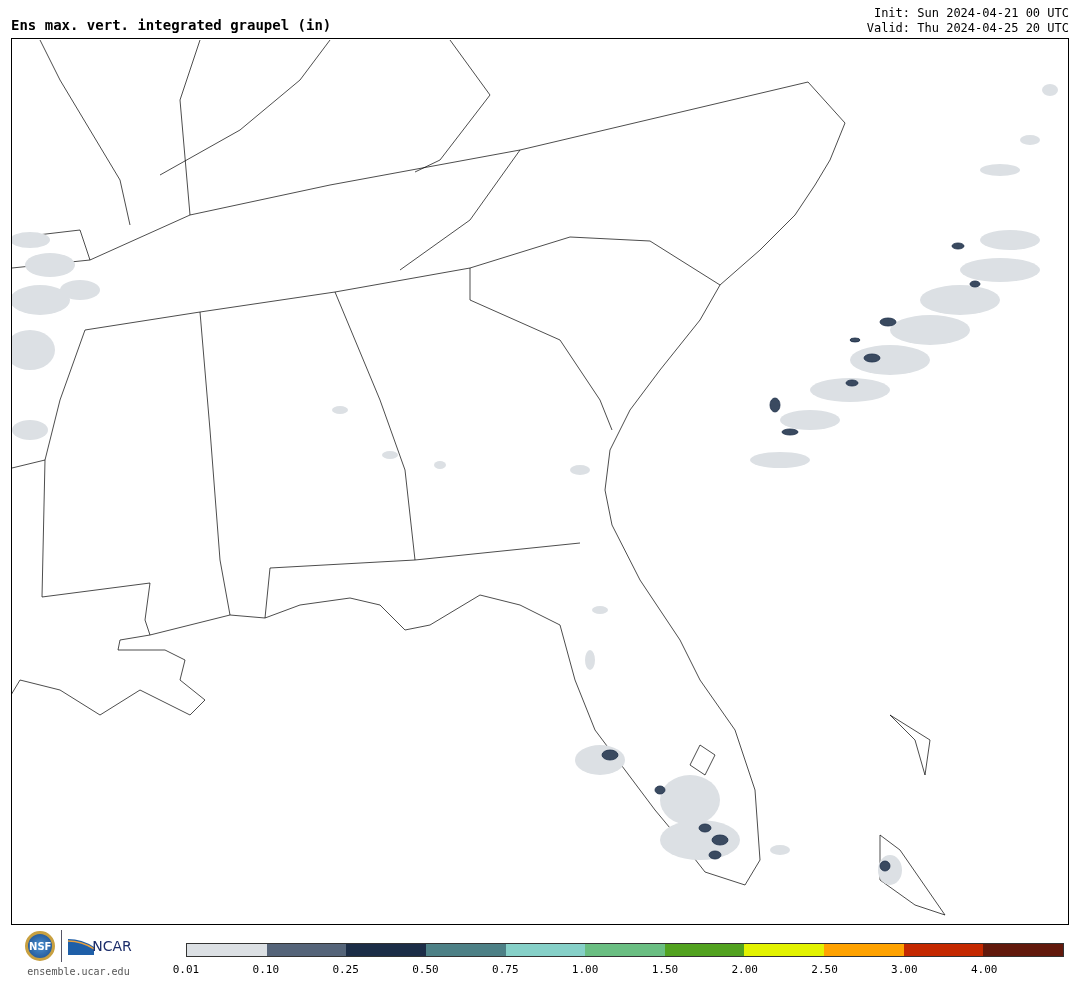  What do you see at coordinates (970, 13) in the screenshot?
I see `init-time: Init: Sun 2024-04-21 00 UTC` at bounding box center [970, 13].